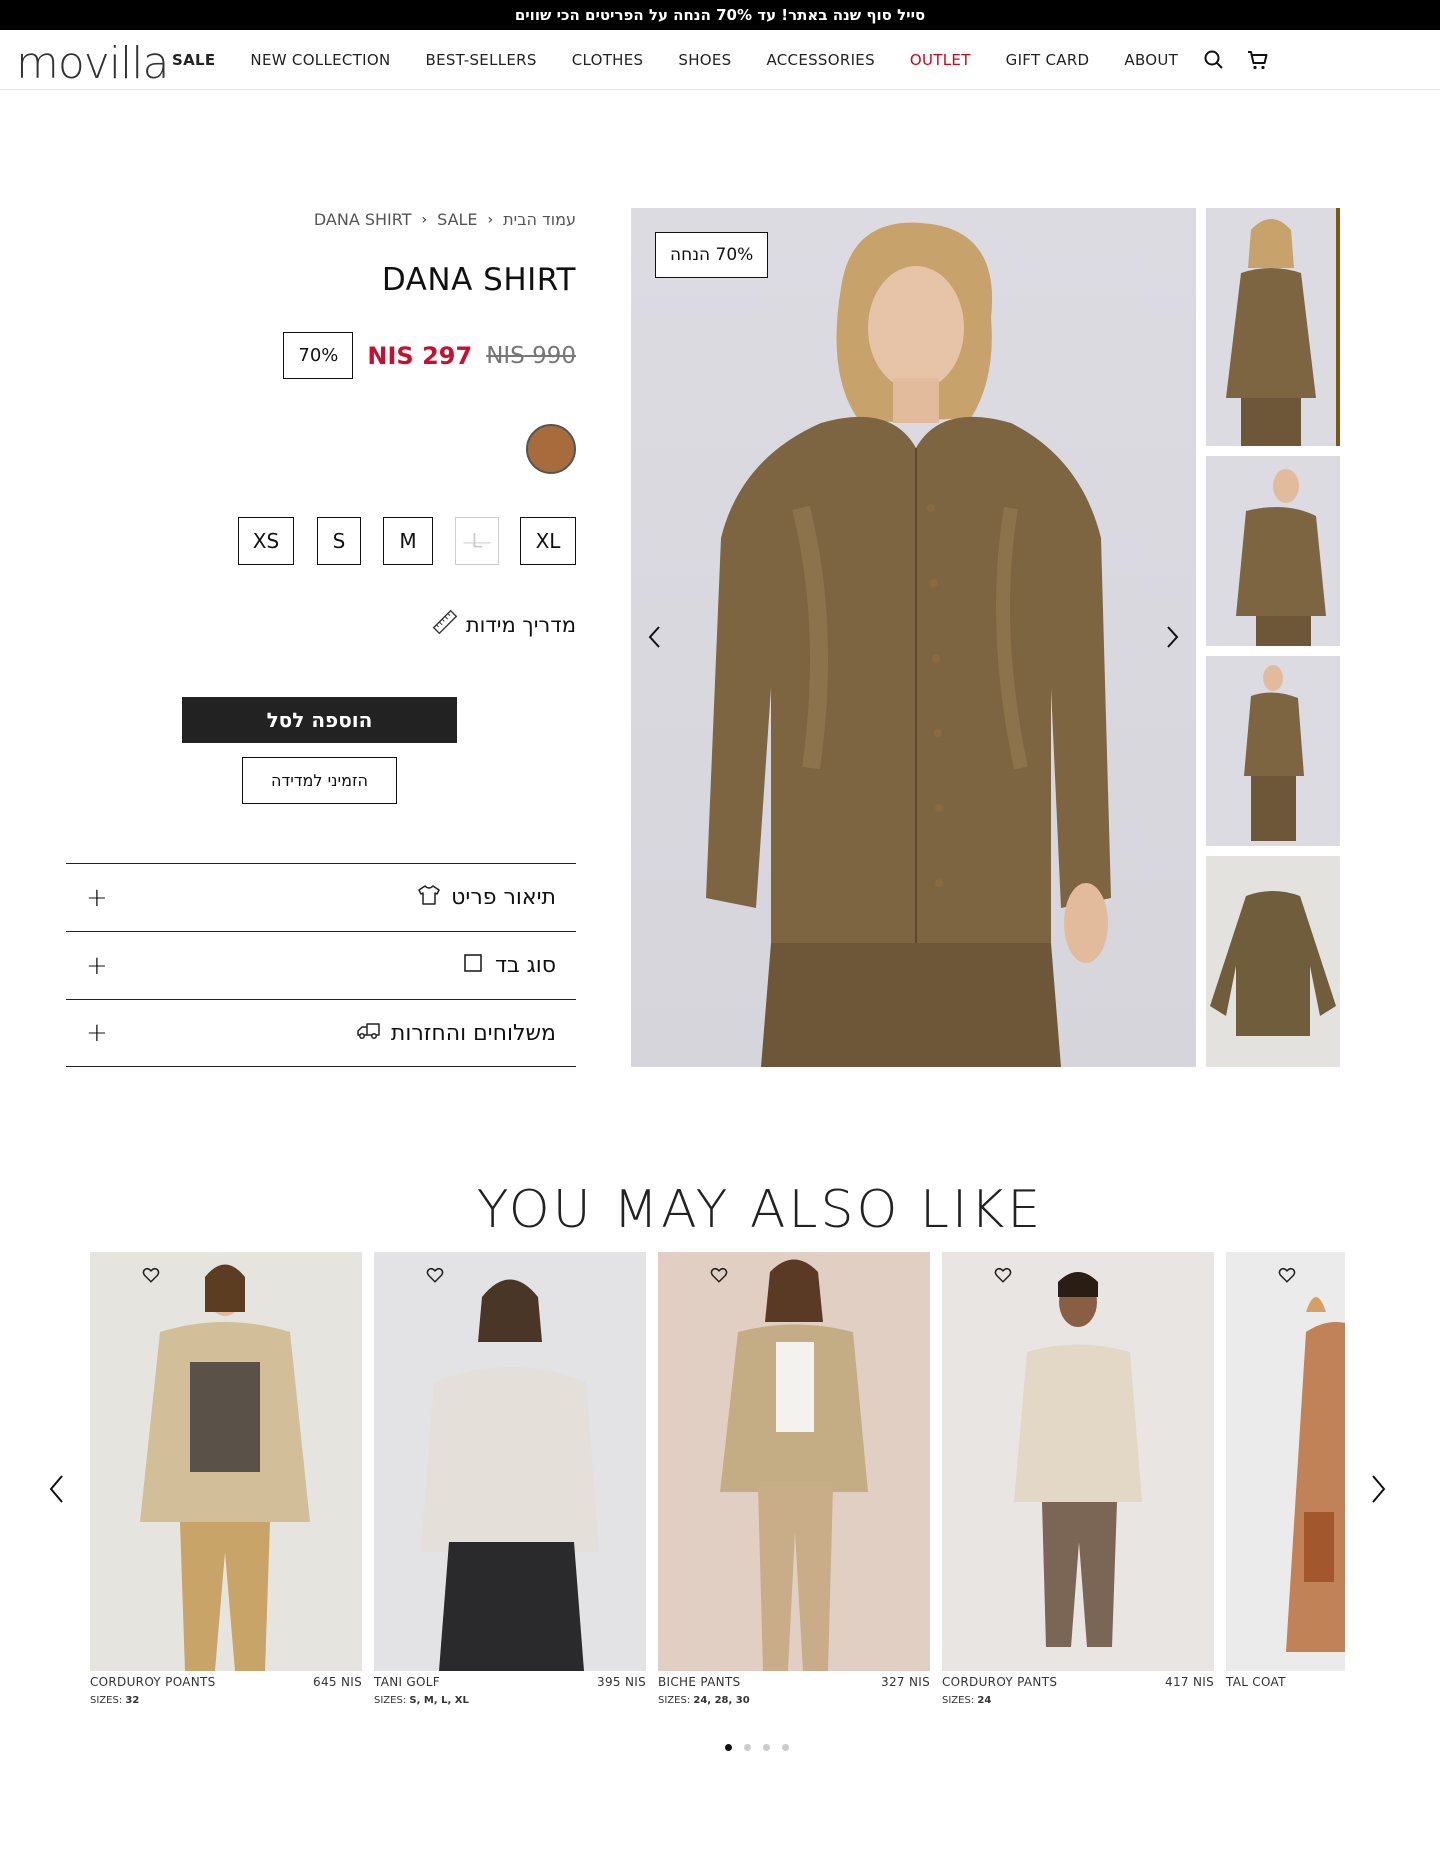  Describe the element at coordinates (1000, 1682) in the screenshot. I see `product-card-name: CORDUROY PANTS` at that location.